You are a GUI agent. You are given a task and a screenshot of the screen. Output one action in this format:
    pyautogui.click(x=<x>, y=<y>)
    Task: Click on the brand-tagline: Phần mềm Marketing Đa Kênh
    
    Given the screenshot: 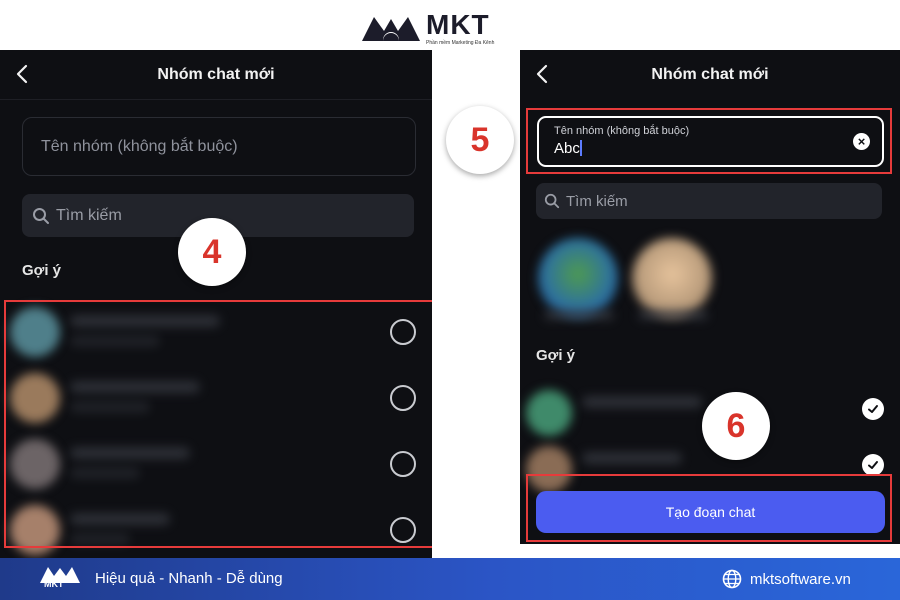 What is the action you would take?
    pyautogui.click(x=460, y=42)
    